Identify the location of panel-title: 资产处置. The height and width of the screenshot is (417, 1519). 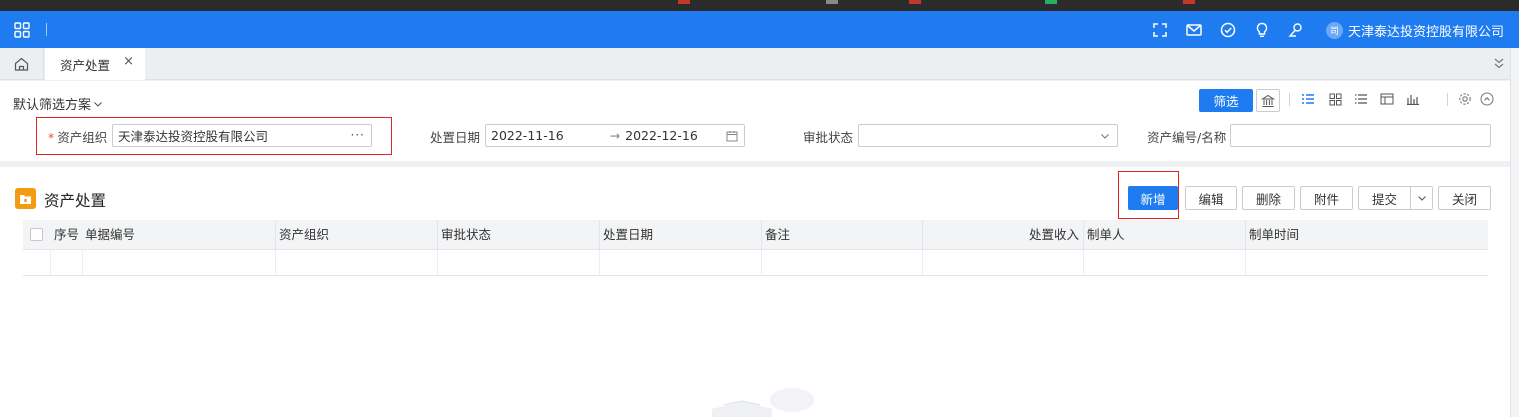
(75, 201).